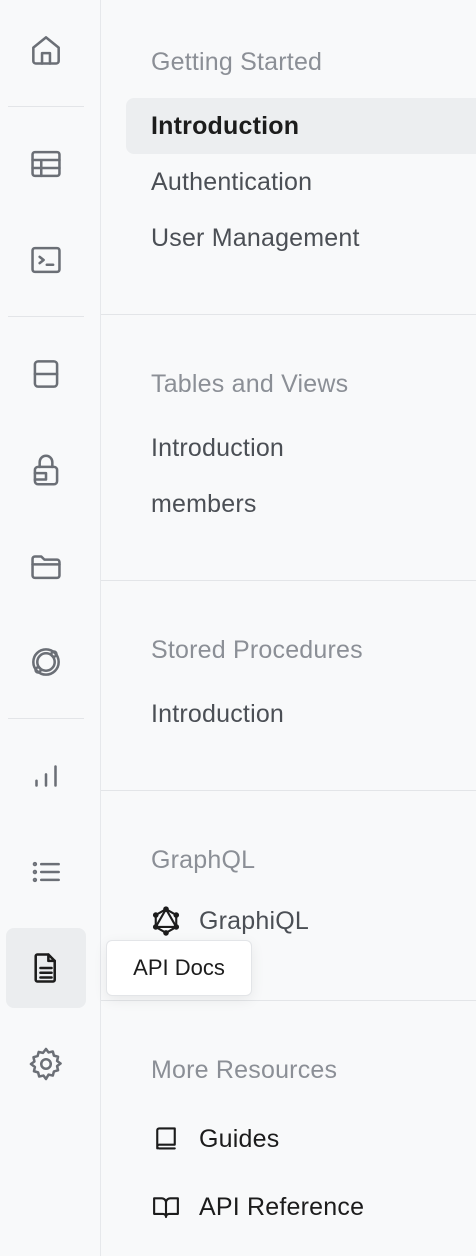  Describe the element at coordinates (166, 921) in the screenshot. I see `graphql-icon` at that location.